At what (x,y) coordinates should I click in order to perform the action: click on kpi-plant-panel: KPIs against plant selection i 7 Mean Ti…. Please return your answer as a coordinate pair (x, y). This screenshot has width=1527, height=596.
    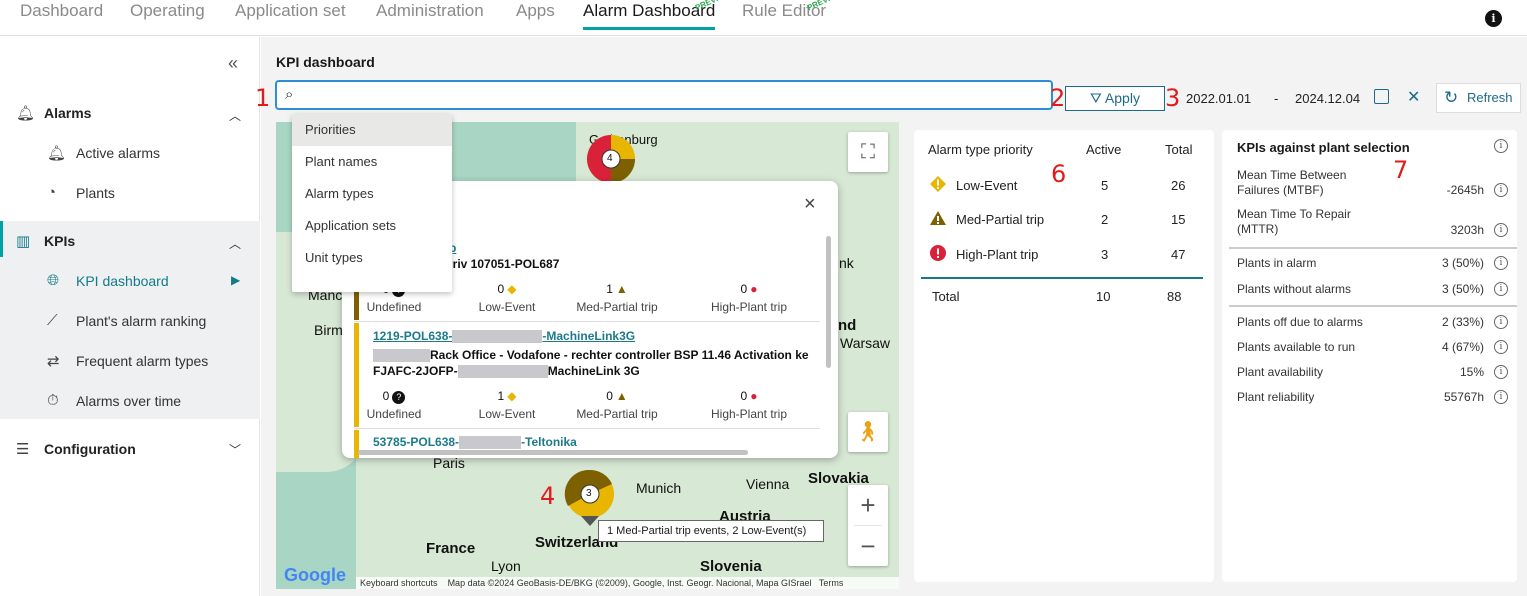
    Looking at the image, I should click on (1369, 356).